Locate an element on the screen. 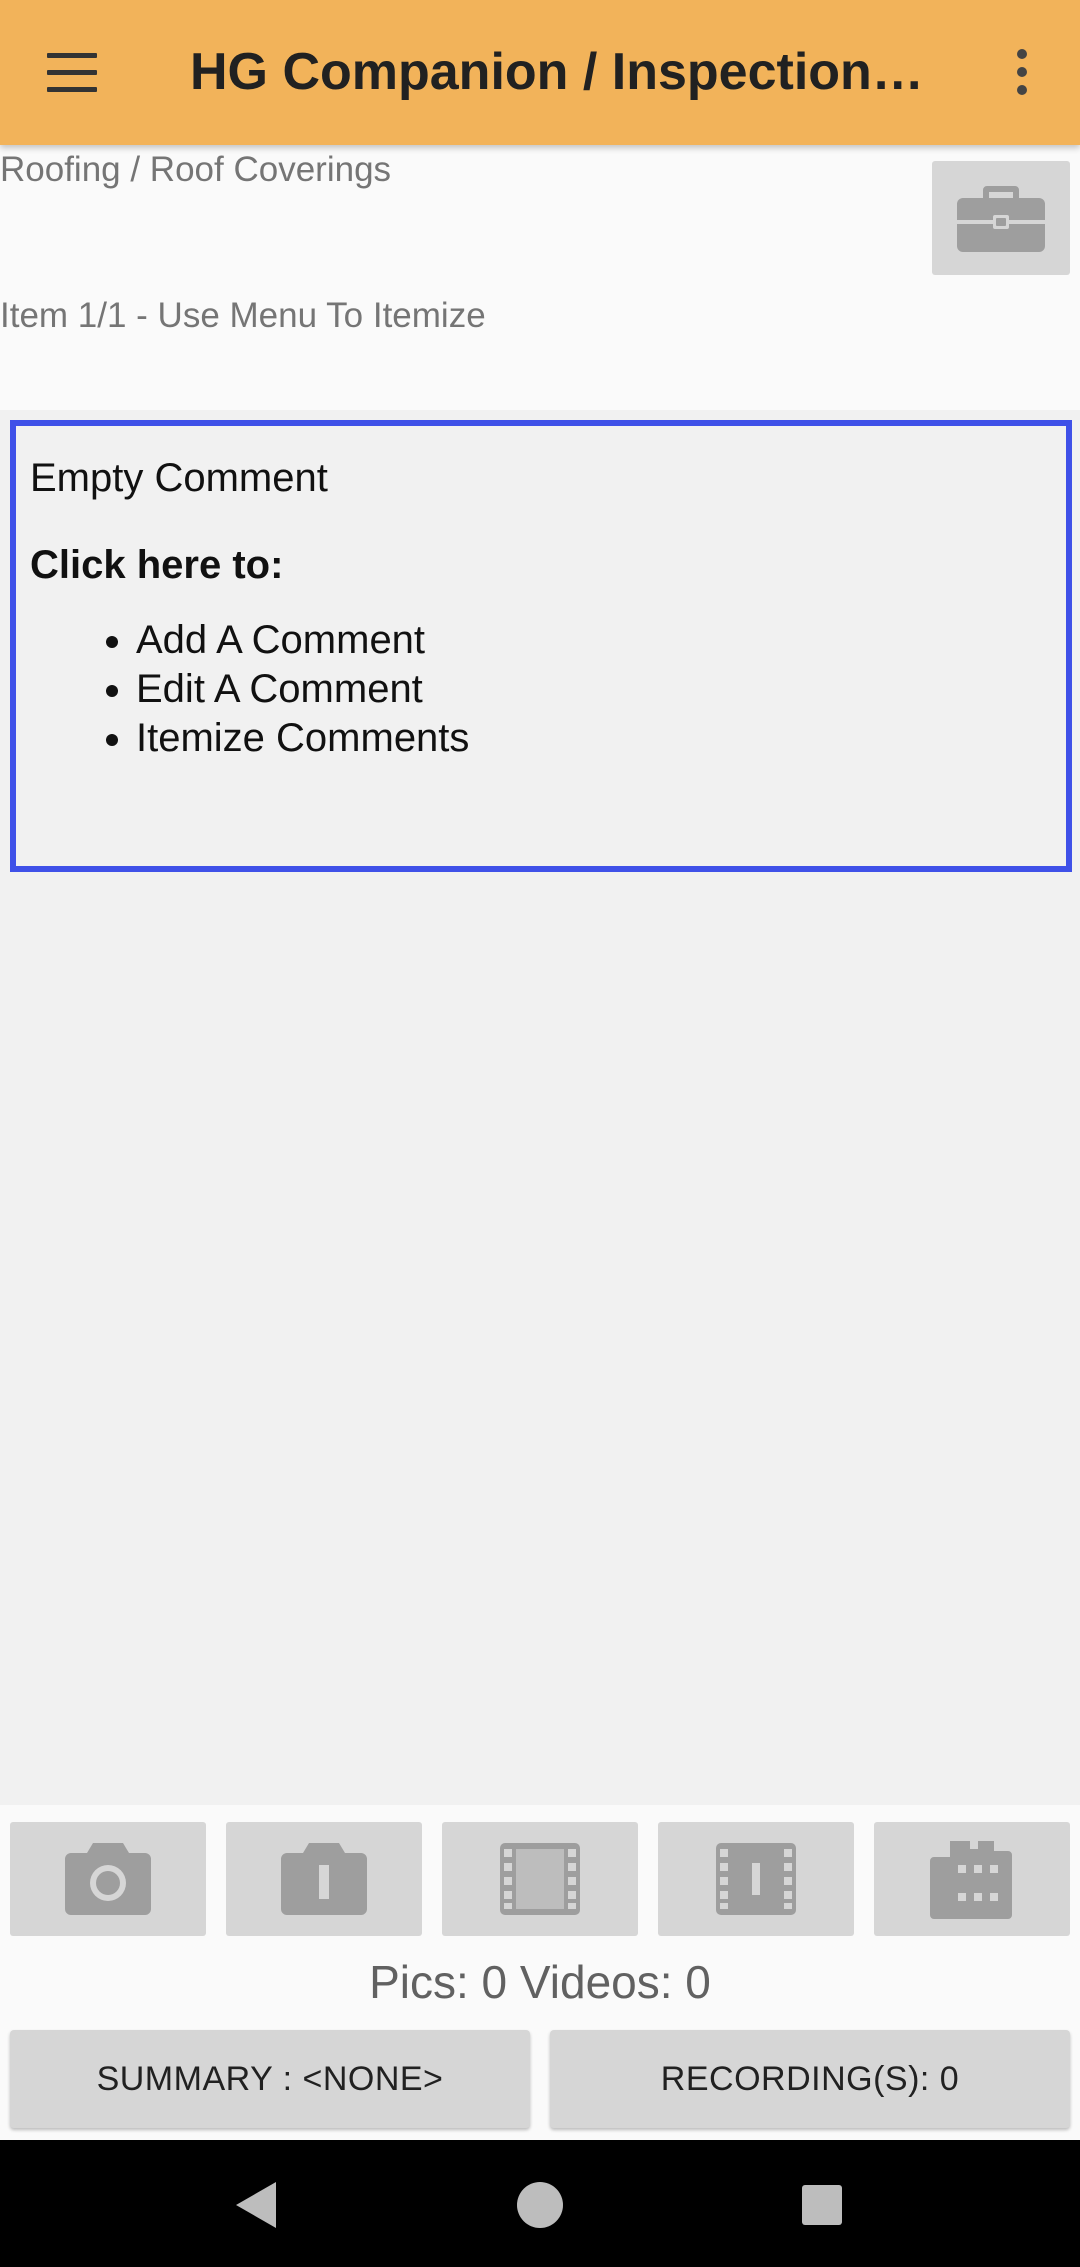  camera-icon is located at coordinates (108, 1879).